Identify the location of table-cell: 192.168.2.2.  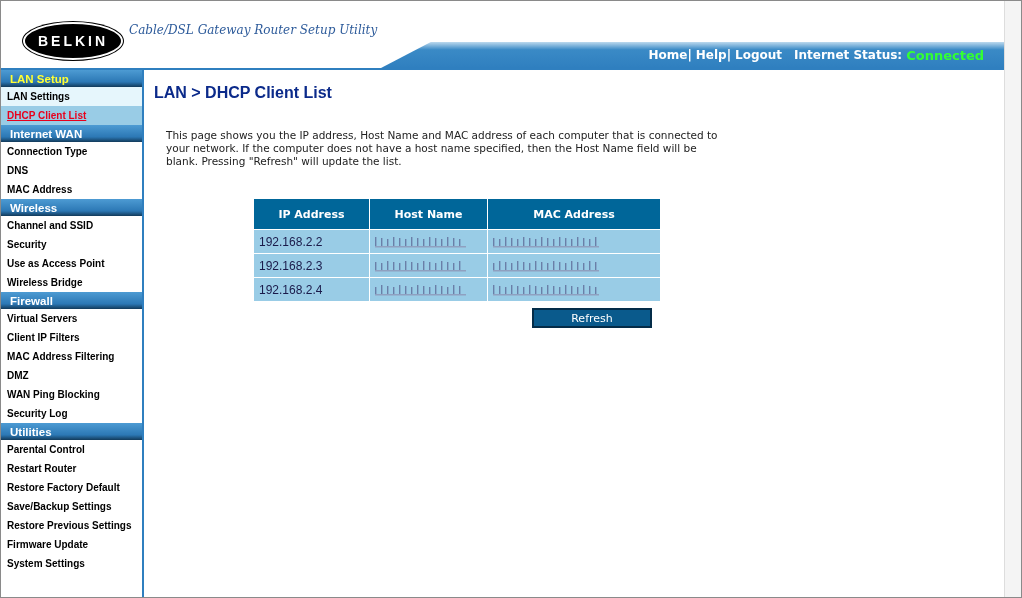
(311, 241).